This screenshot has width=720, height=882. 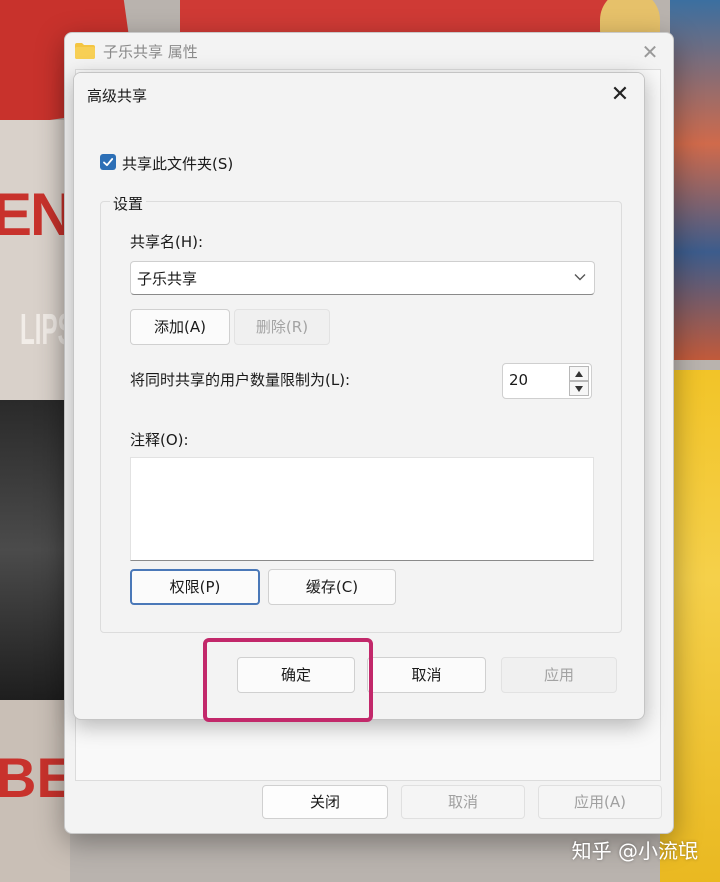 What do you see at coordinates (108, 162) in the screenshot?
I see `checkbox-checked-icon` at bounding box center [108, 162].